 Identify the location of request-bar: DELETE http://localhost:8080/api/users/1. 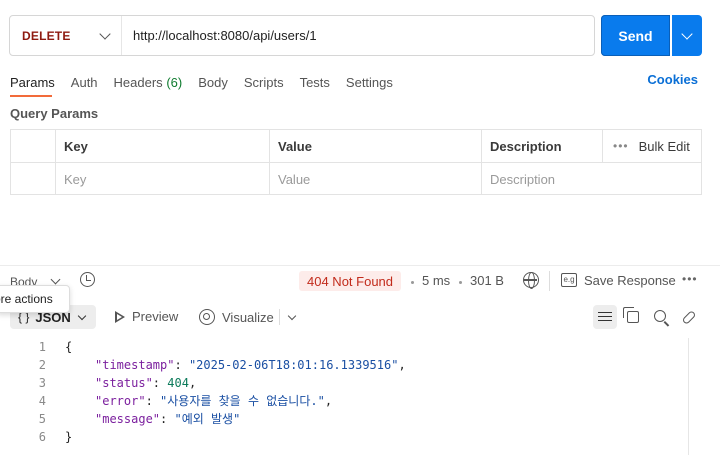
(302, 35).